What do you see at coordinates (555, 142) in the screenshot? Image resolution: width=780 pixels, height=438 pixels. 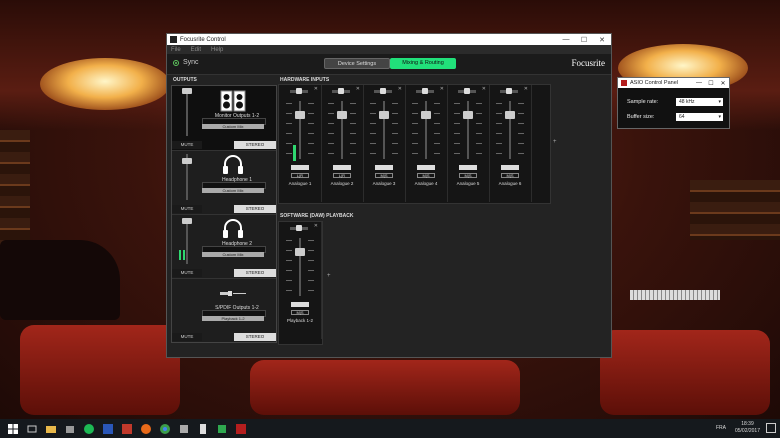 I see `add-channel-icon: +` at bounding box center [555, 142].